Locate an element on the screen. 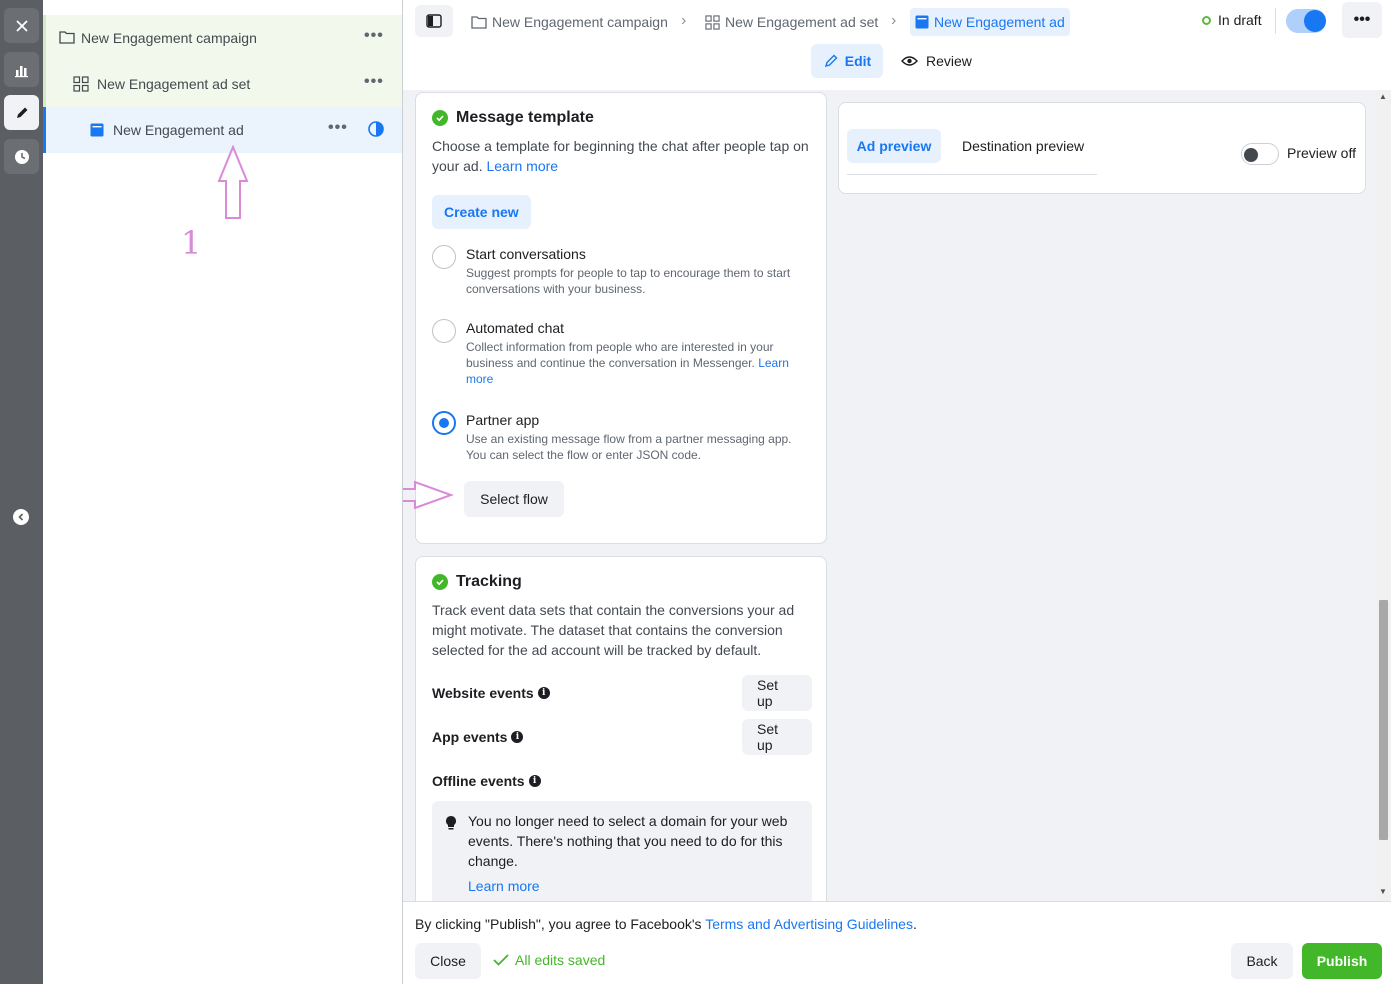 The height and width of the screenshot is (984, 1391). offline-events-label: Offline events i is located at coordinates (486, 781).